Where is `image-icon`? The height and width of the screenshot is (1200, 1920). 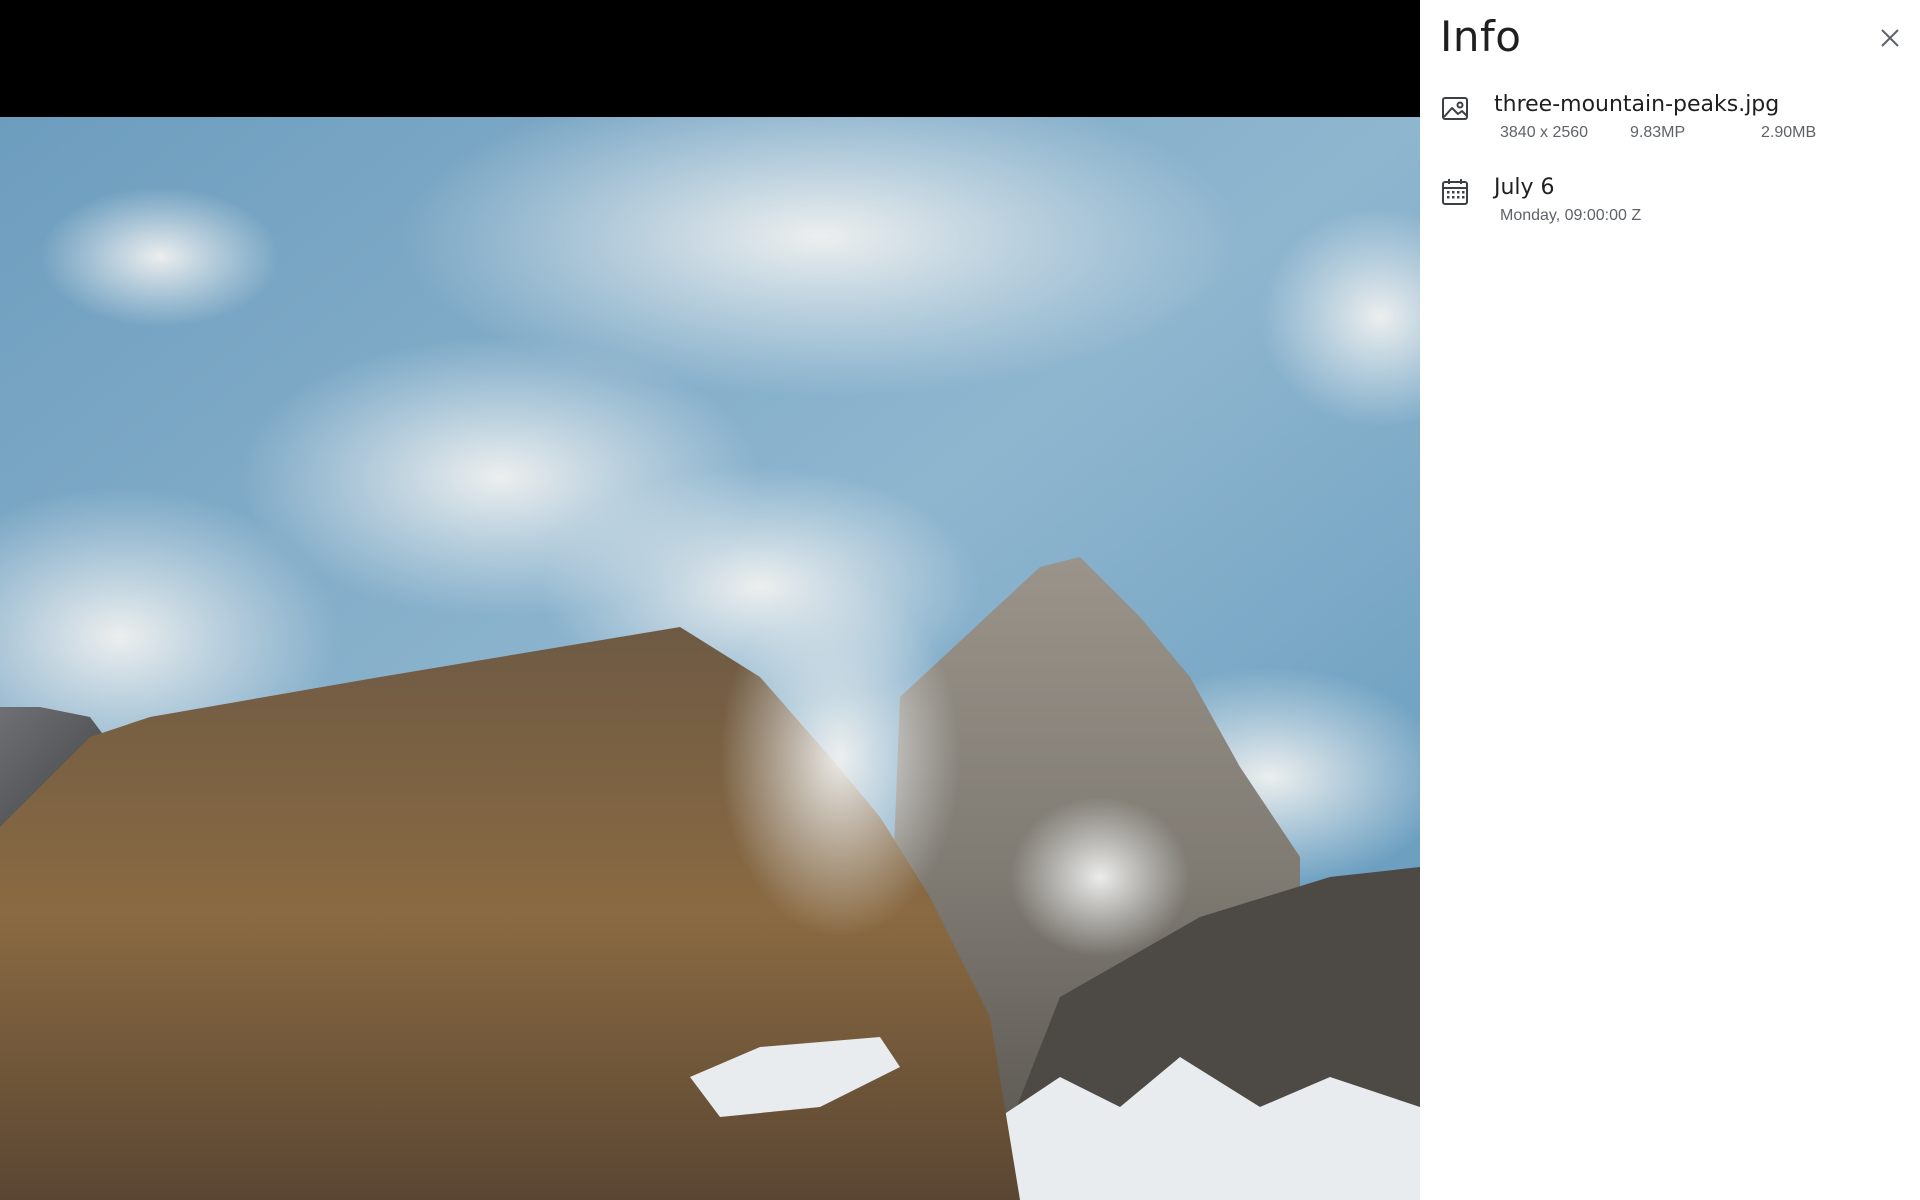 image-icon is located at coordinates (1455, 109).